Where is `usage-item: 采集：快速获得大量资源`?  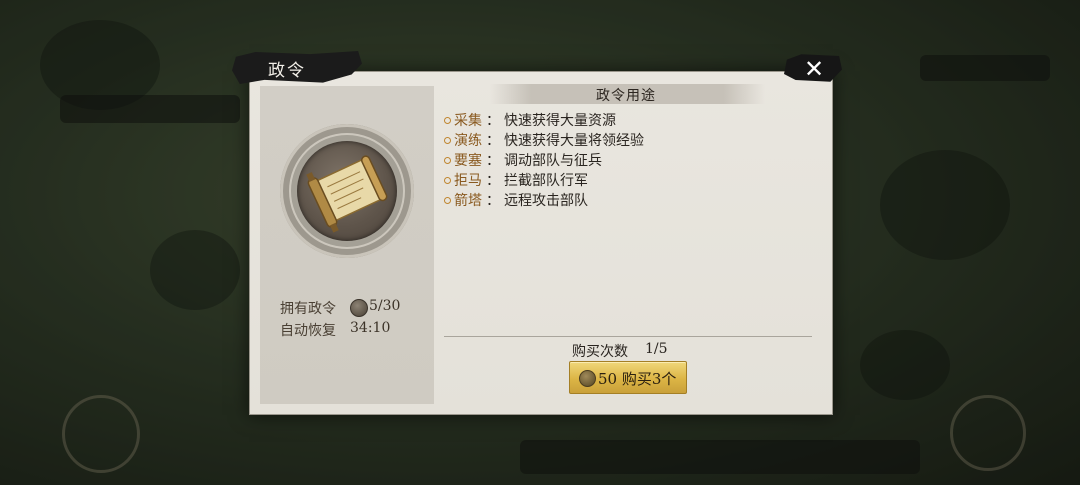 usage-item: 采集：快速获得大量资源 is located at coordinates (530, 120).